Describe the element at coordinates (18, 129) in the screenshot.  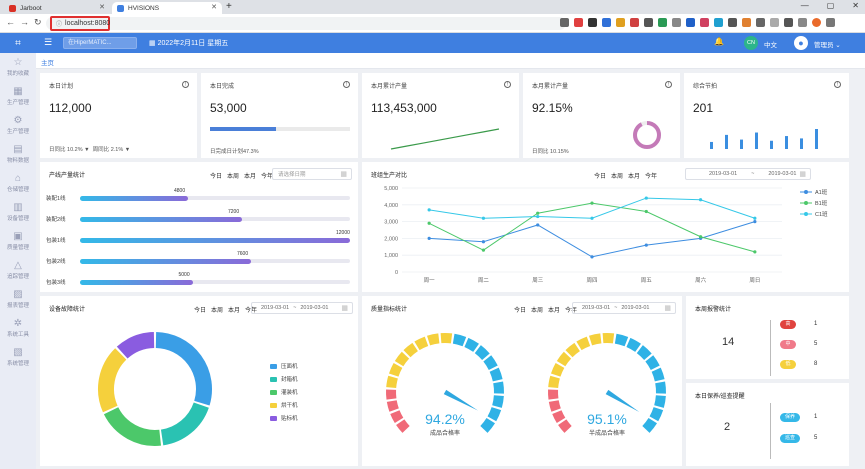
I see `sidebar-item: ⚙ 生产管理` at that location.